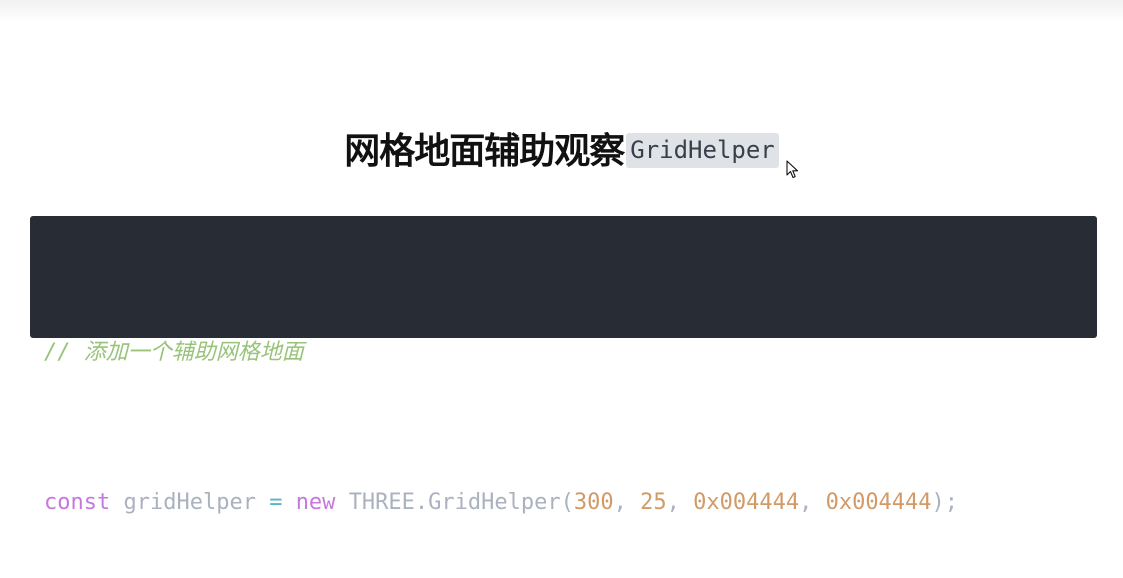  What do you see at coordinates (561, 11) in the screenshot?
I see `top-bar` at bounding box center [561, 11].